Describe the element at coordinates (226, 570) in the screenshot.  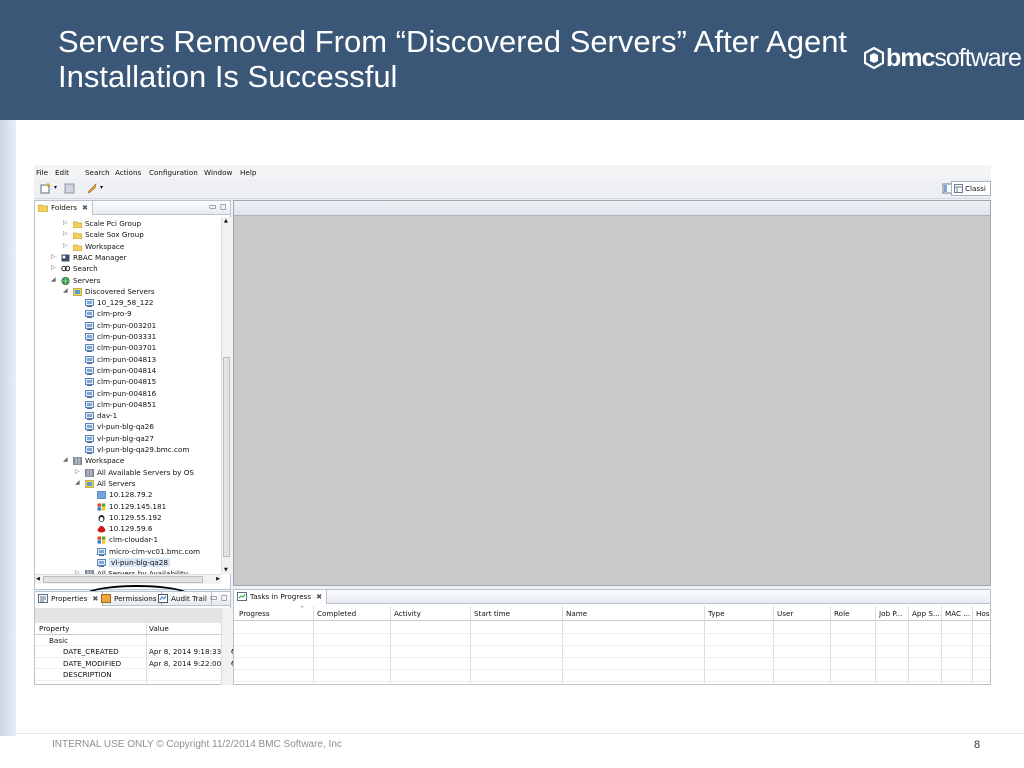
I see `scroll-down-icon: ▼` at that location.